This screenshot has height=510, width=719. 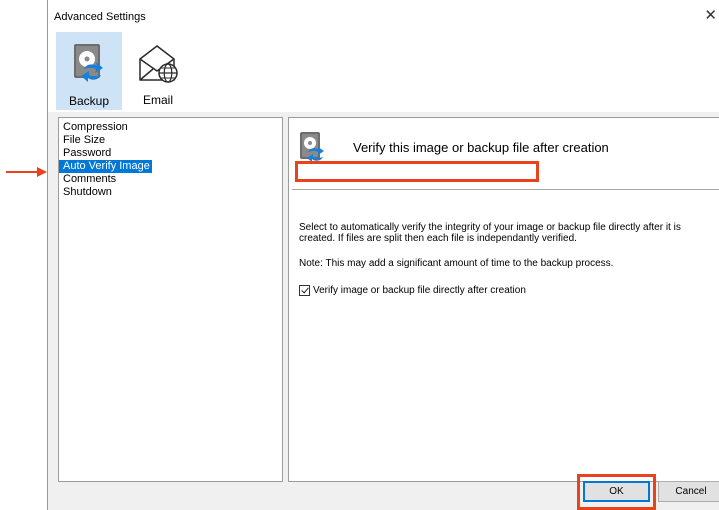 I want to click on checkmark-icon, so click(x=305, y=289).